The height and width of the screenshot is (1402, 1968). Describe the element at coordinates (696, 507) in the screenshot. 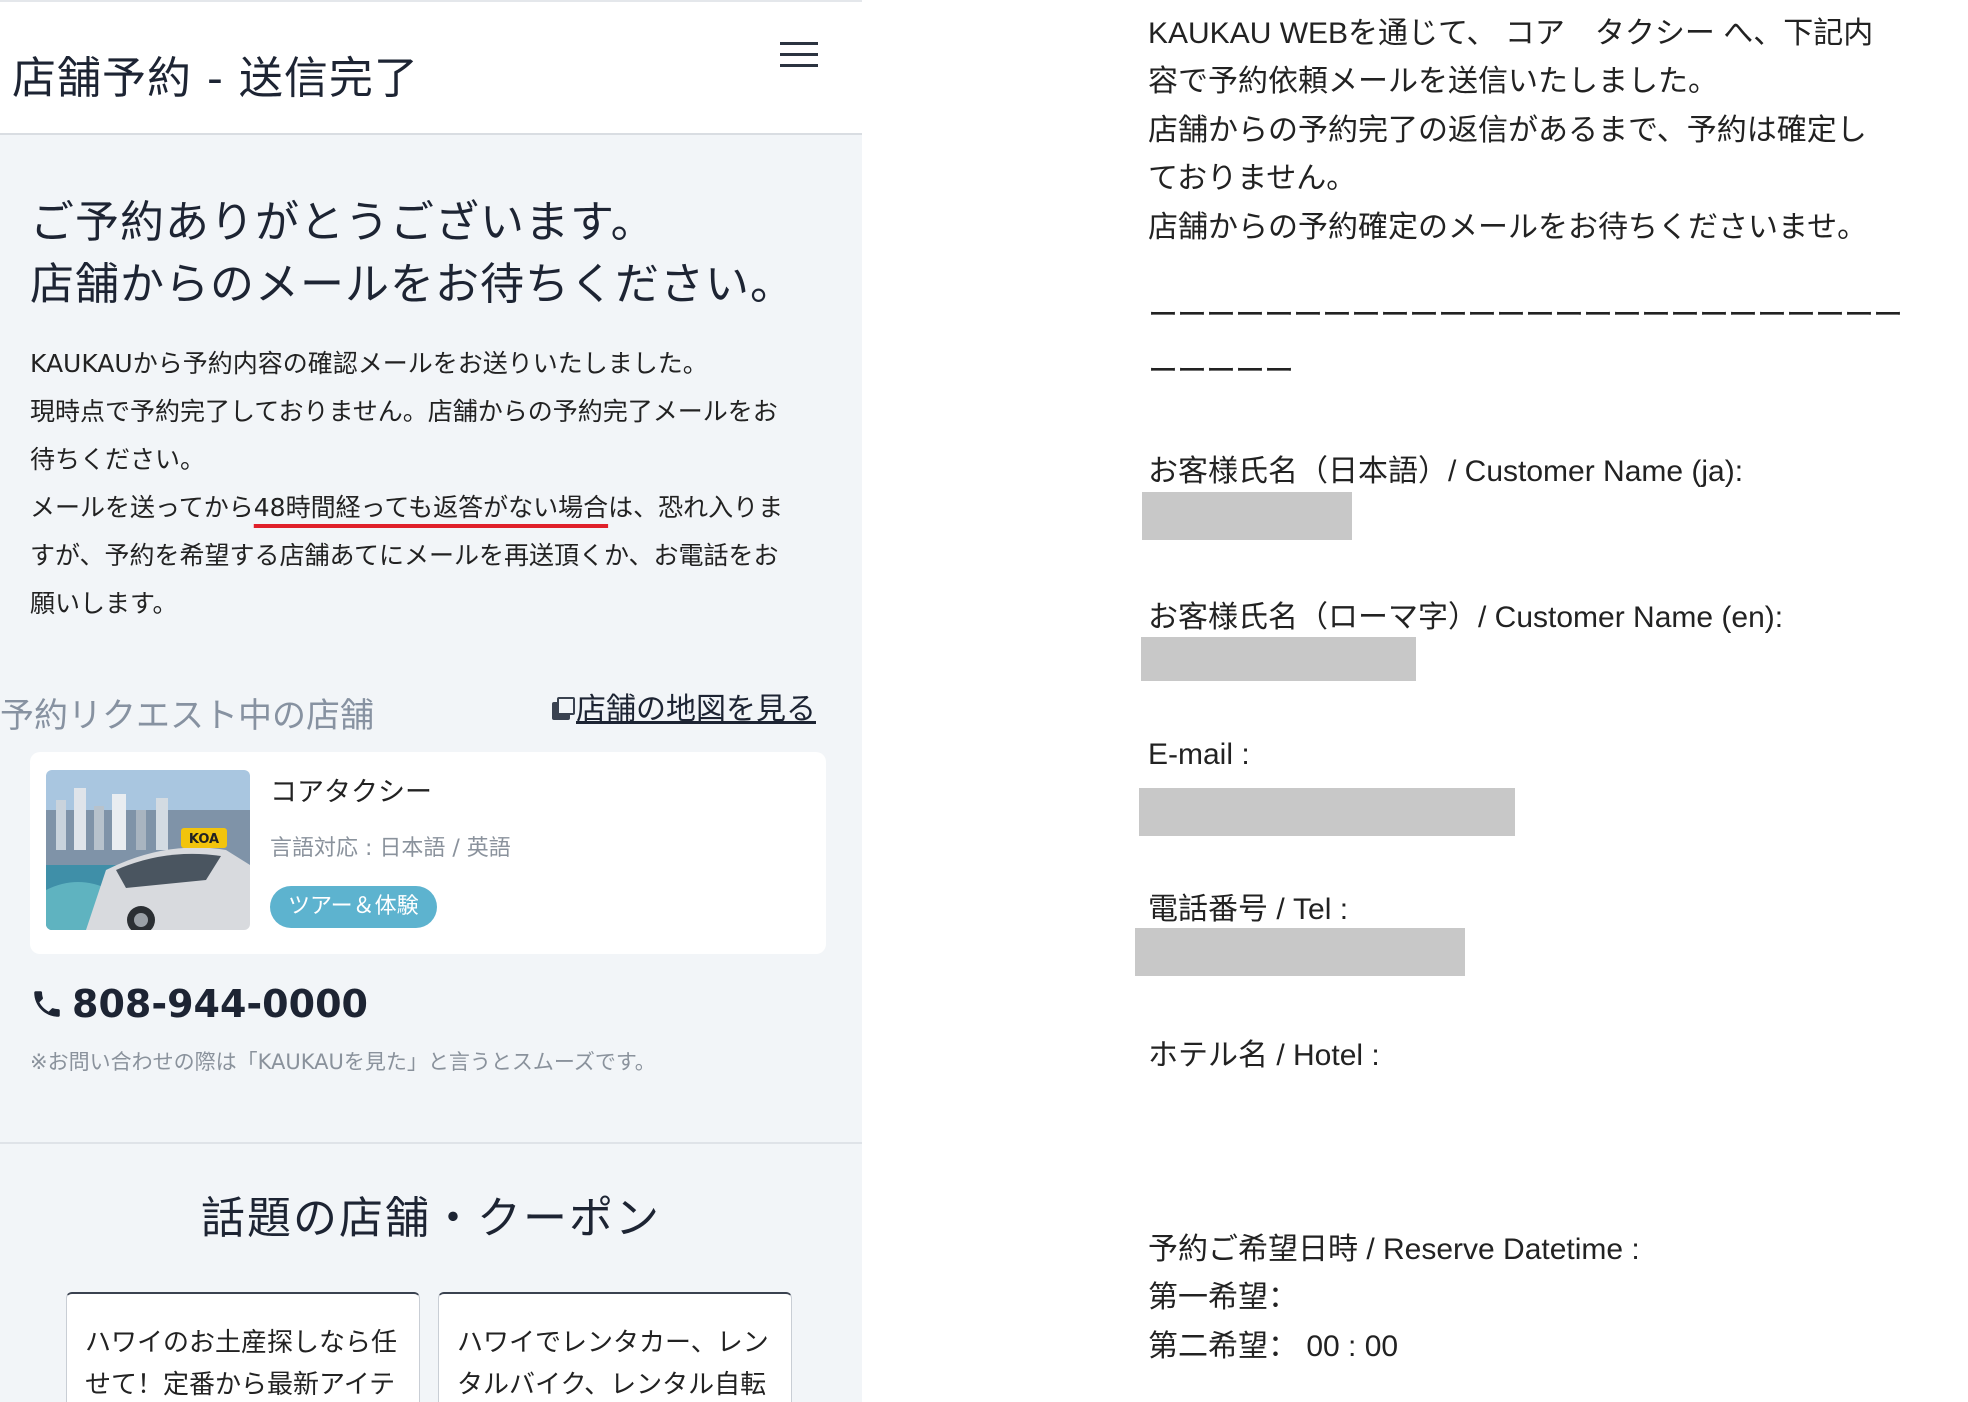

I see `notice-text: は、恐れ入りま` at that location.